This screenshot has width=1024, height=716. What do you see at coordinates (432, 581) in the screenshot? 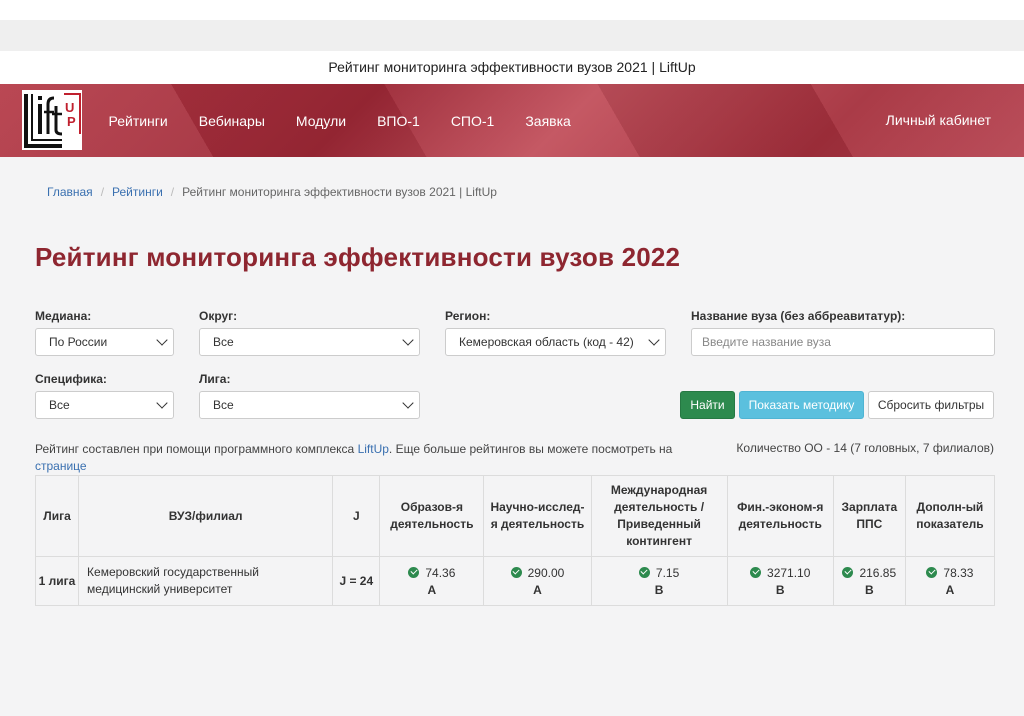
I see `metric-cell: 74.36 A` at bounding box center [432, 581].